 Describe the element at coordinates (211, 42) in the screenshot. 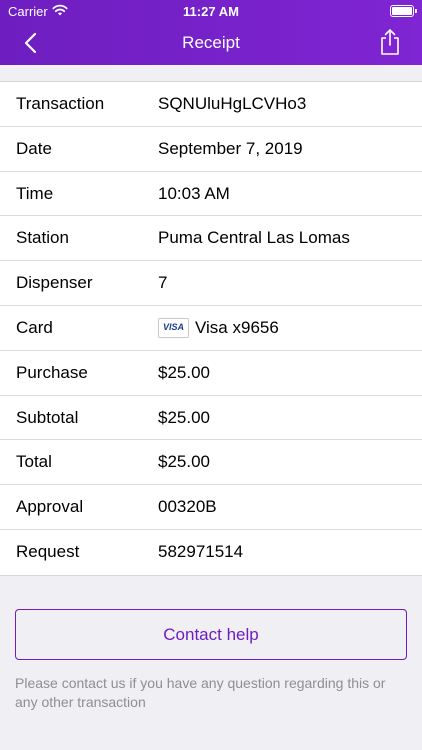

I see `page-title: Receipt` at that location.